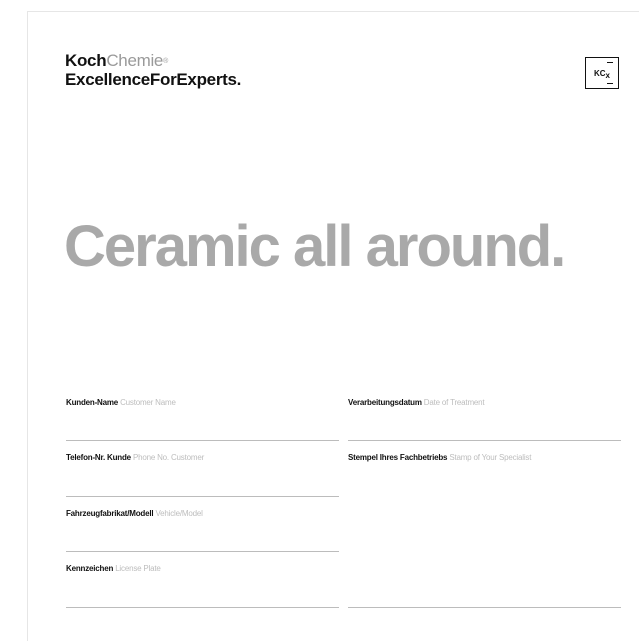 The image size is (639, 641). I want to click on license-plate-field: Kennzeichen License Plate, so click(202, 586).